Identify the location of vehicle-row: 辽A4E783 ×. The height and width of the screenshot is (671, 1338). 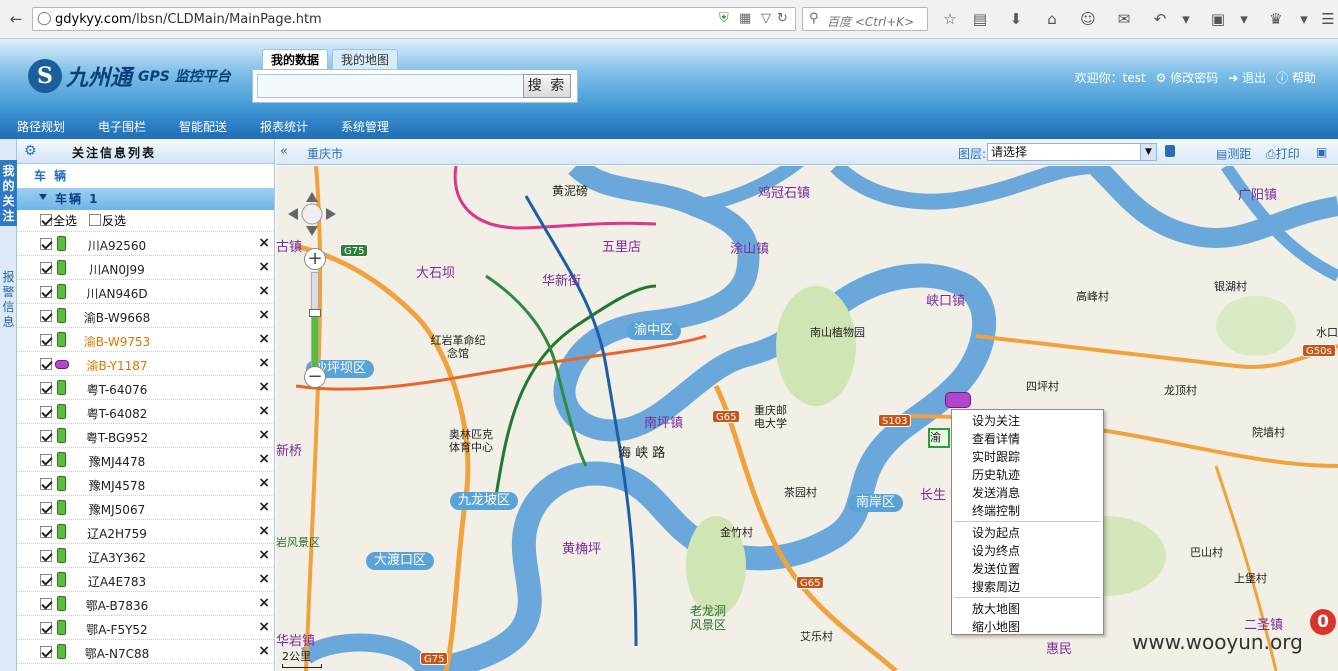
(145, 580).